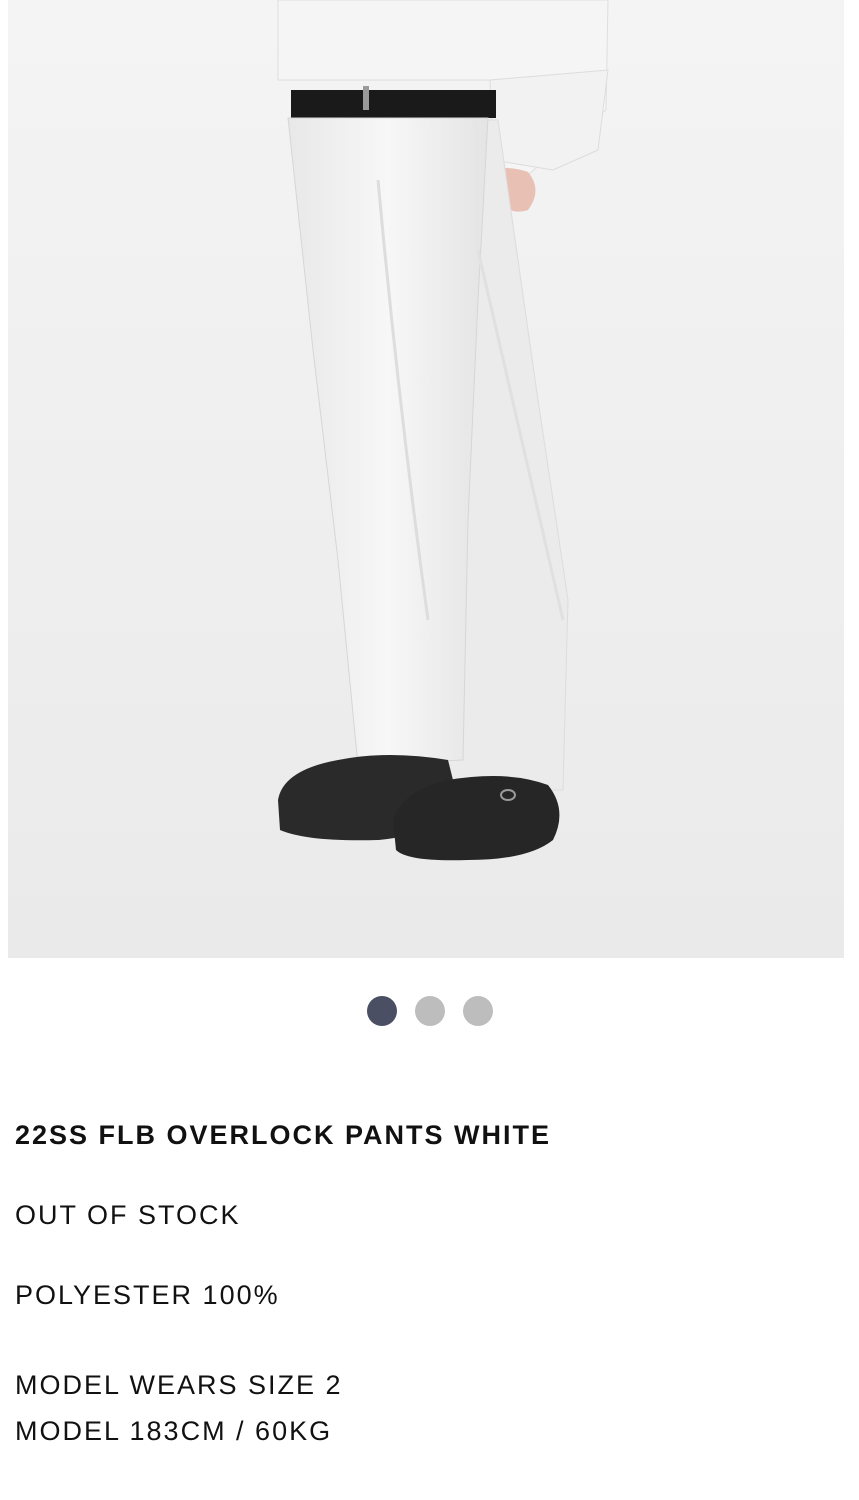 This screenshot has height=1500, width=859. Describe the element at coordinates (128, 1215) in the screenshot. I see `stock-status: OUT OF STOCK` at that location.